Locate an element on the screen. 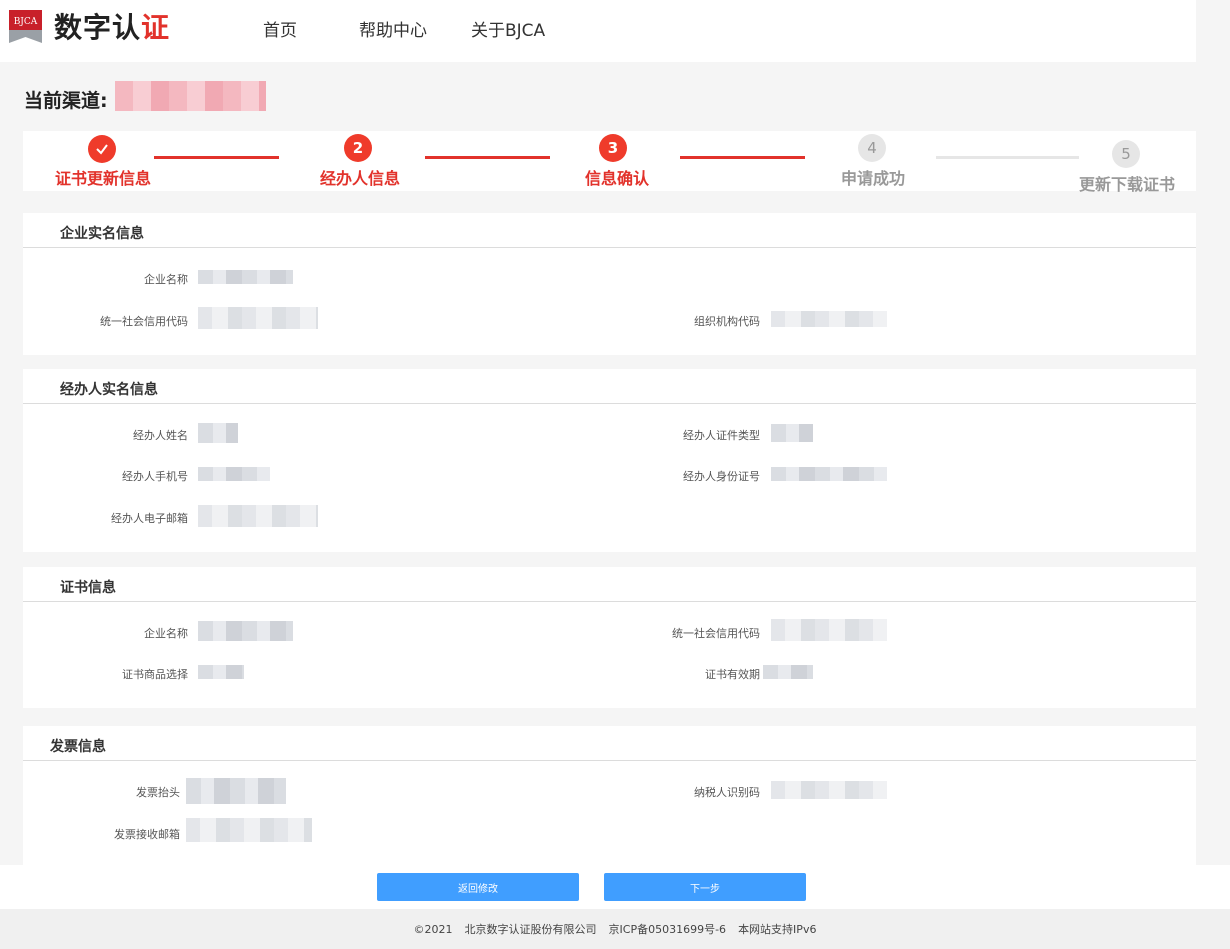 Image resolution: width=1230 pixels, height=949 pixels. field-label-org-code: 组织机构代码 is located at coordinates (727, 321).